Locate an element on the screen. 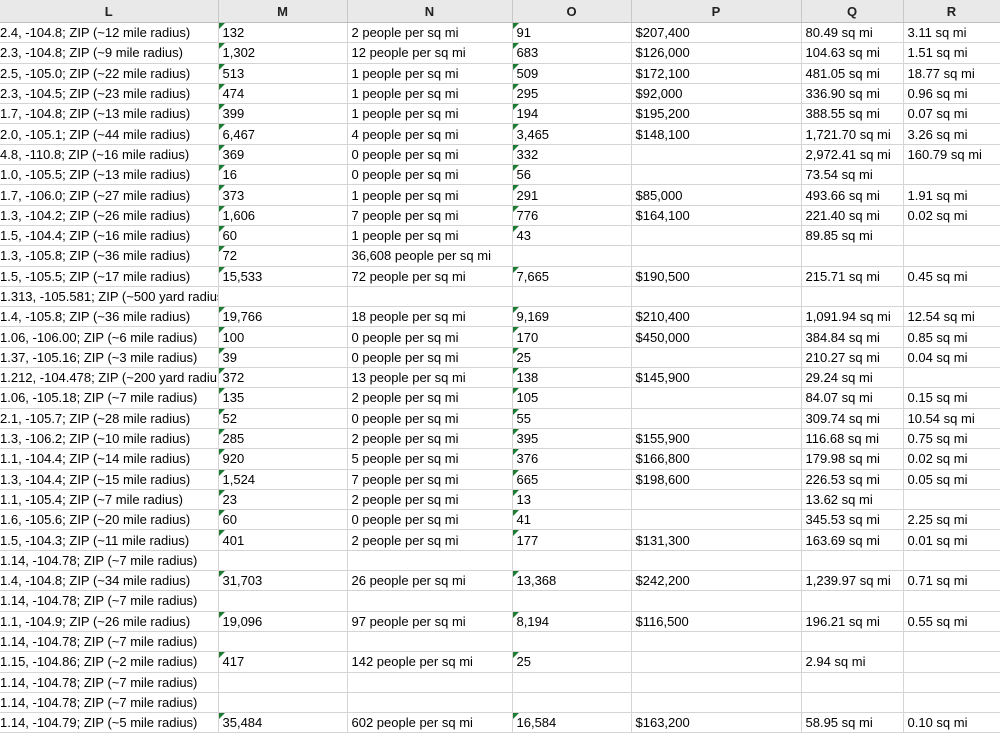  cell-q: 1,239.97 sq mi is located at coordinates (852, 581).